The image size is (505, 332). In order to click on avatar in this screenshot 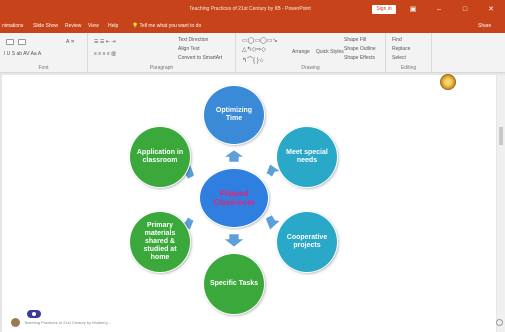, I will do `click(15, 322)`.